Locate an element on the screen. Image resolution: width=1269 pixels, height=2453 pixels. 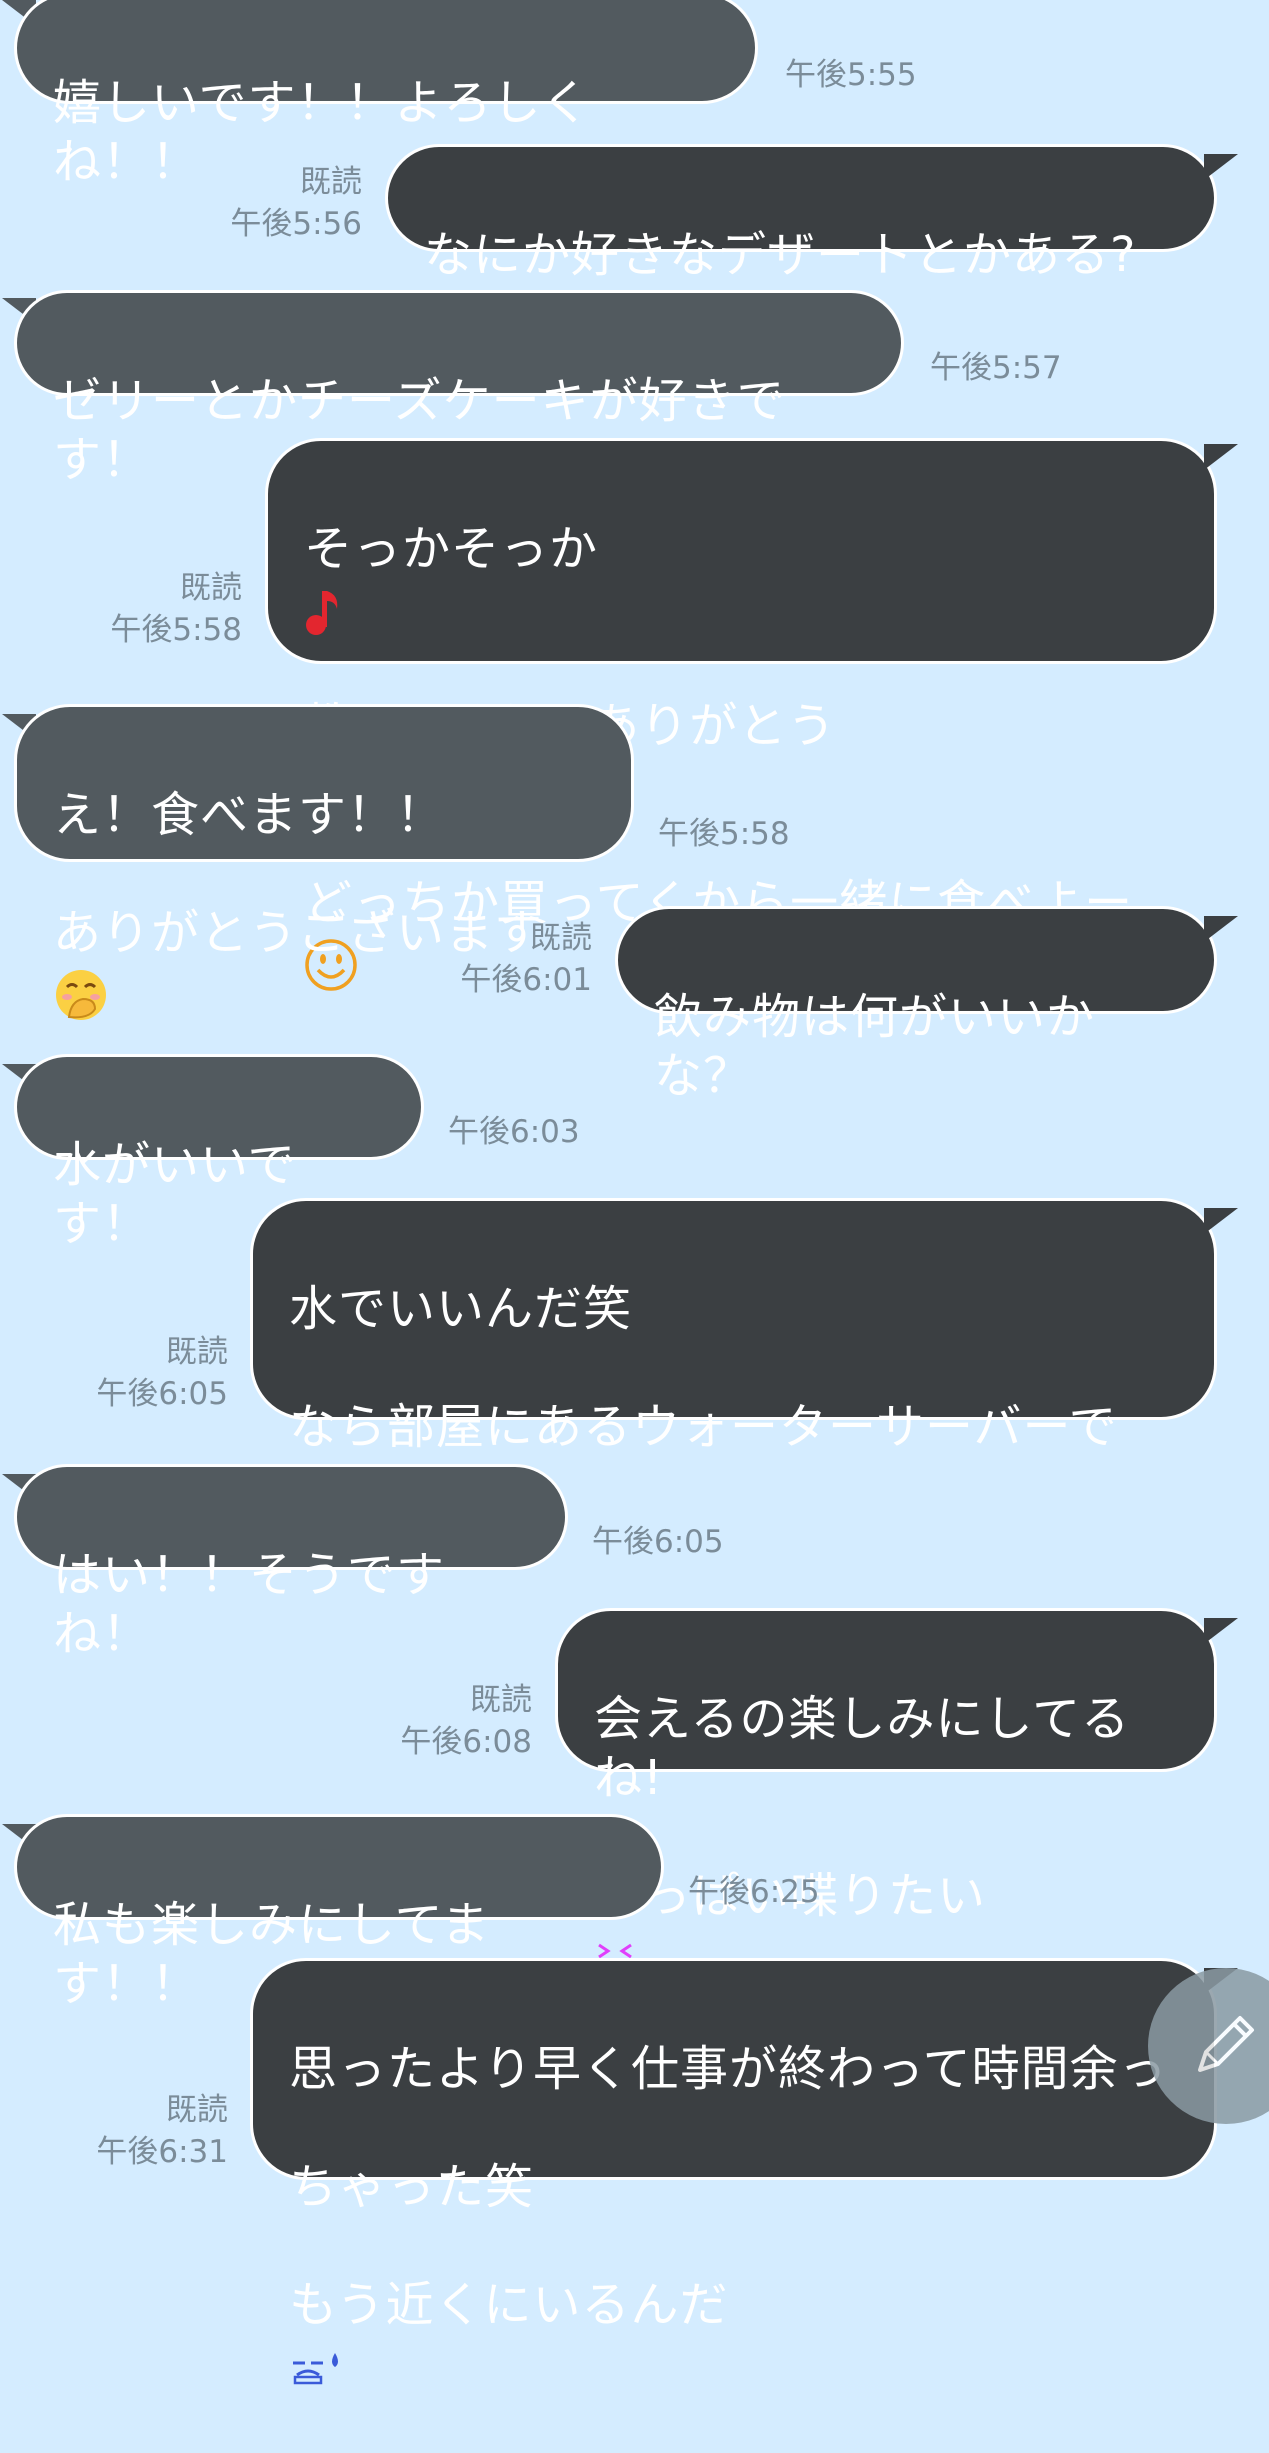
message-line: 水でいいんだ笑 is located at coordinates (461, 1309).